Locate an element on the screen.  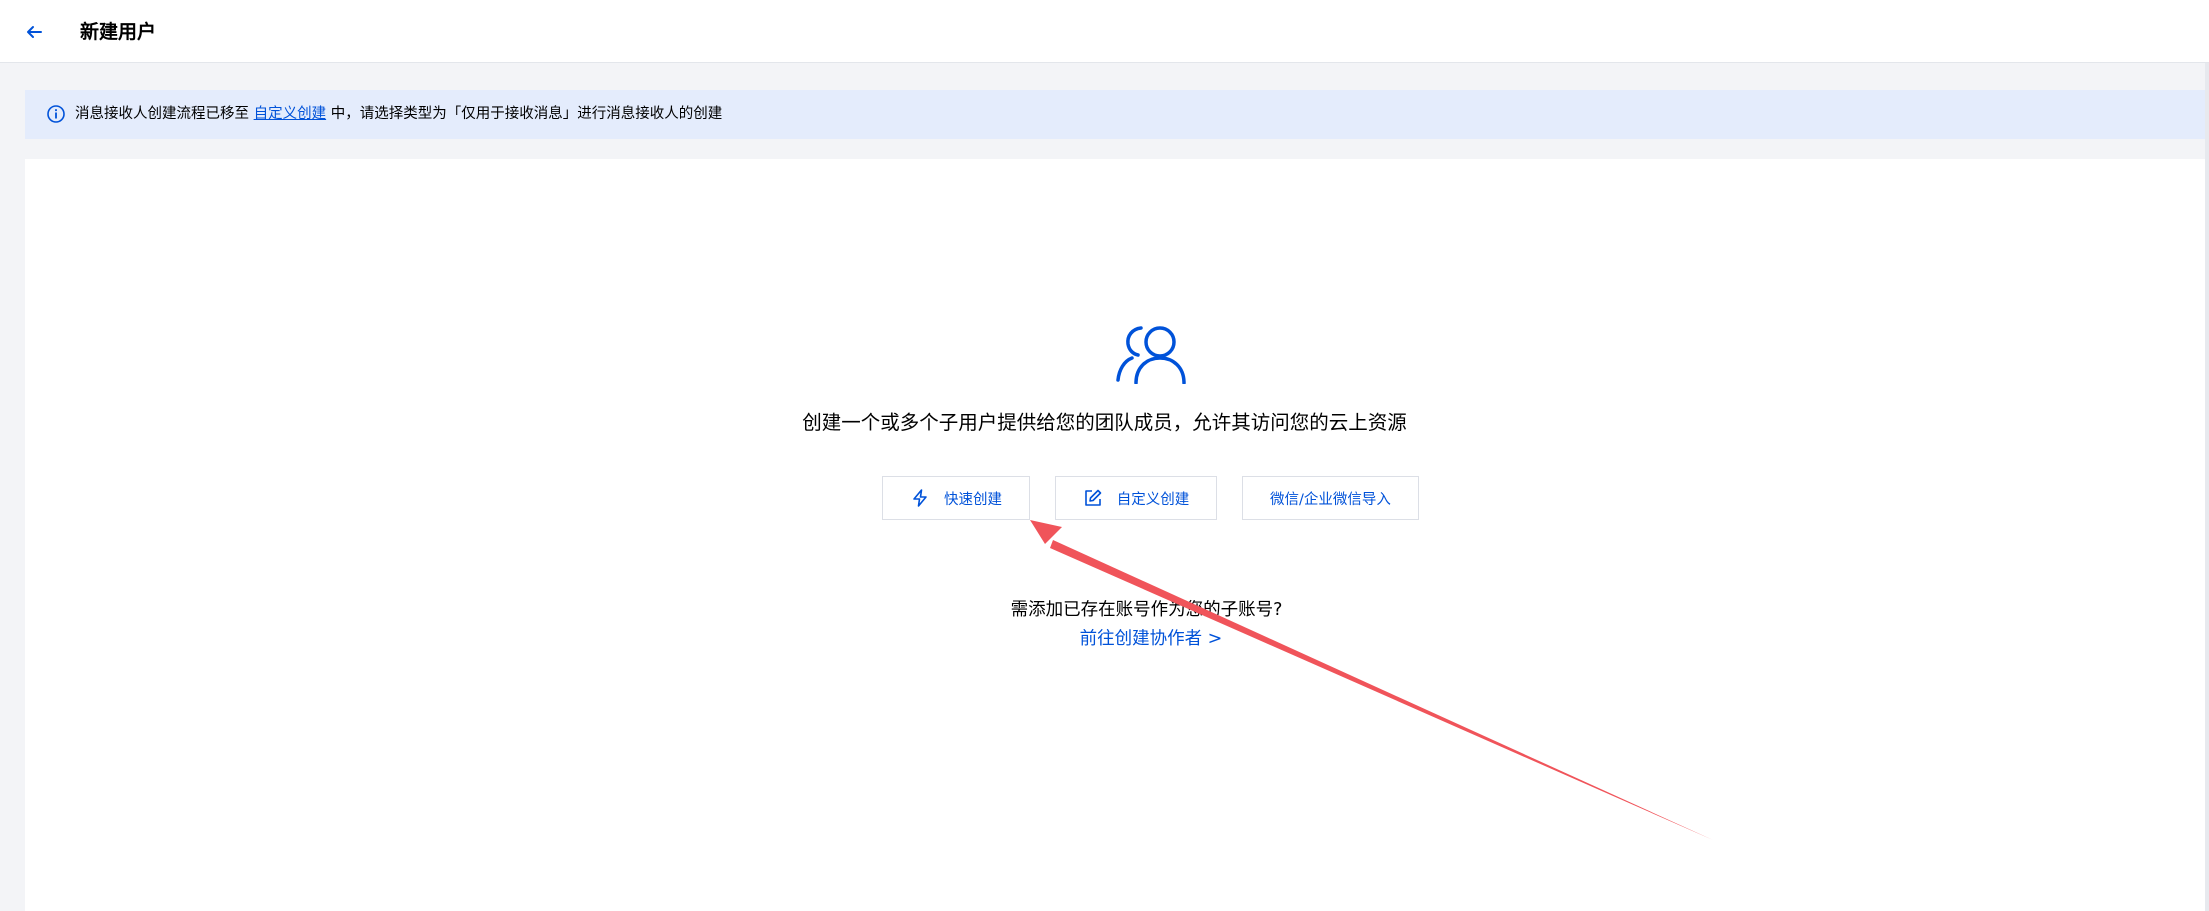
custom-create-link: 自定义创建 is located at coordinates (290, 114).